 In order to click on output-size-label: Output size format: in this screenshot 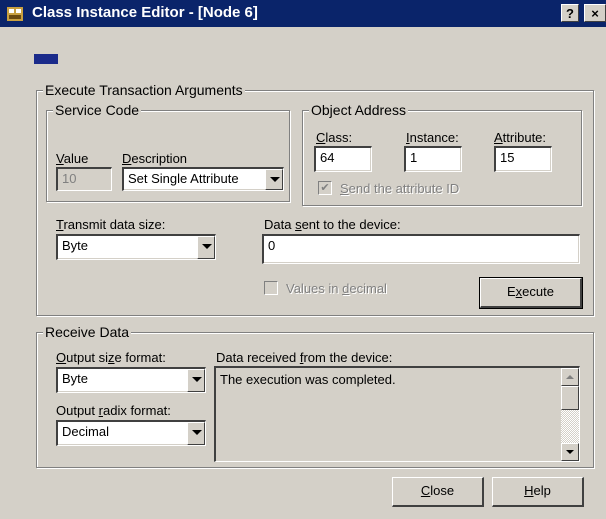, I will do `click(111, 357)`.